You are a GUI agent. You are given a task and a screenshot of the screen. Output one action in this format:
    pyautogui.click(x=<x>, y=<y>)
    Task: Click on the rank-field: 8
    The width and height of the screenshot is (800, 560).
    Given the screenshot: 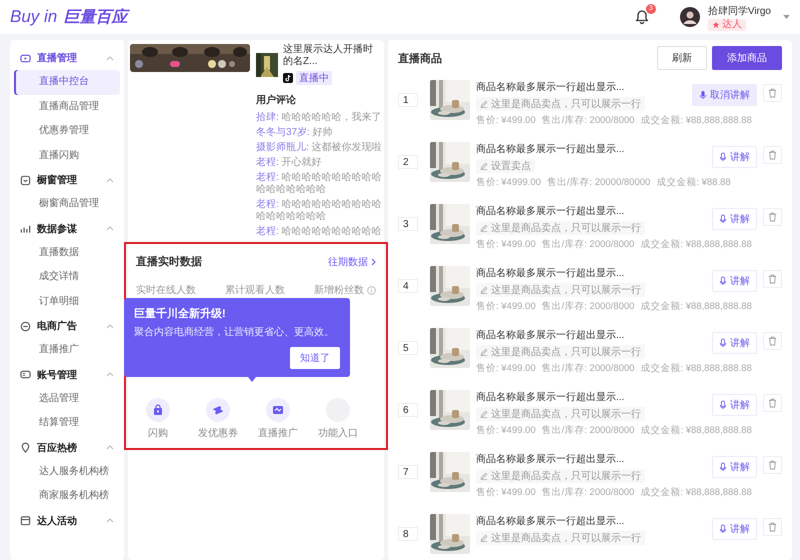 What is the action you would take?
    pyautogui.click(x=408, y=534)
    